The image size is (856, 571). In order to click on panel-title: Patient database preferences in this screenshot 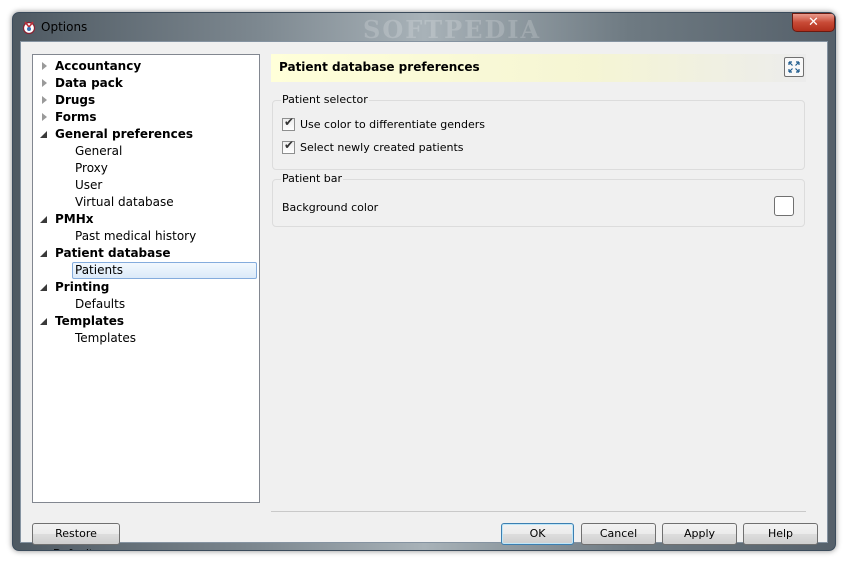, I will do `click(379, 67)`.